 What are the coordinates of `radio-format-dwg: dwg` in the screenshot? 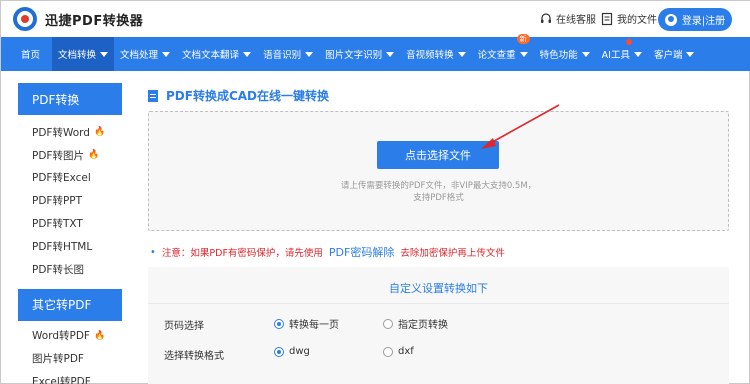 It's located at (292, 351).